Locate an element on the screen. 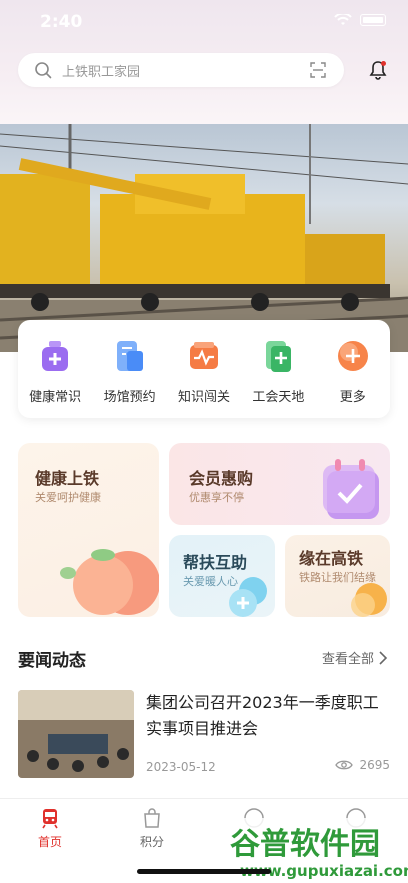 The width and height of the screenshot is (408, 883). news-heading: 要闻动态 is located at coordinates (52, 661).